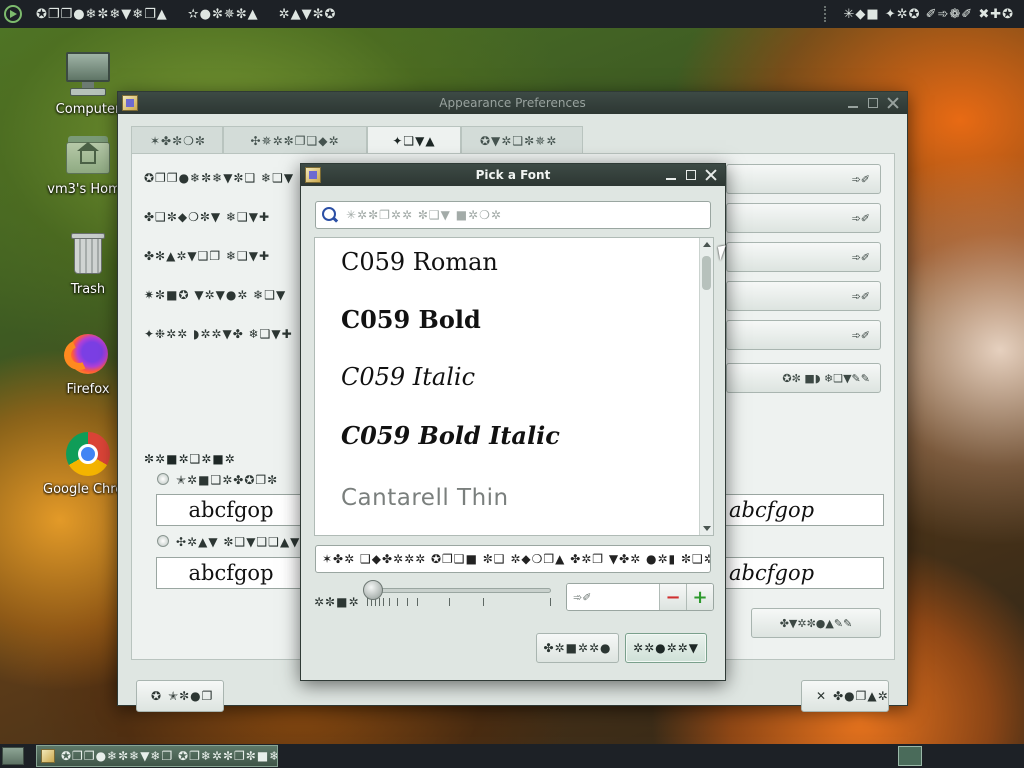  I want to click on rendering-option-1-radio, so click(163, 479).